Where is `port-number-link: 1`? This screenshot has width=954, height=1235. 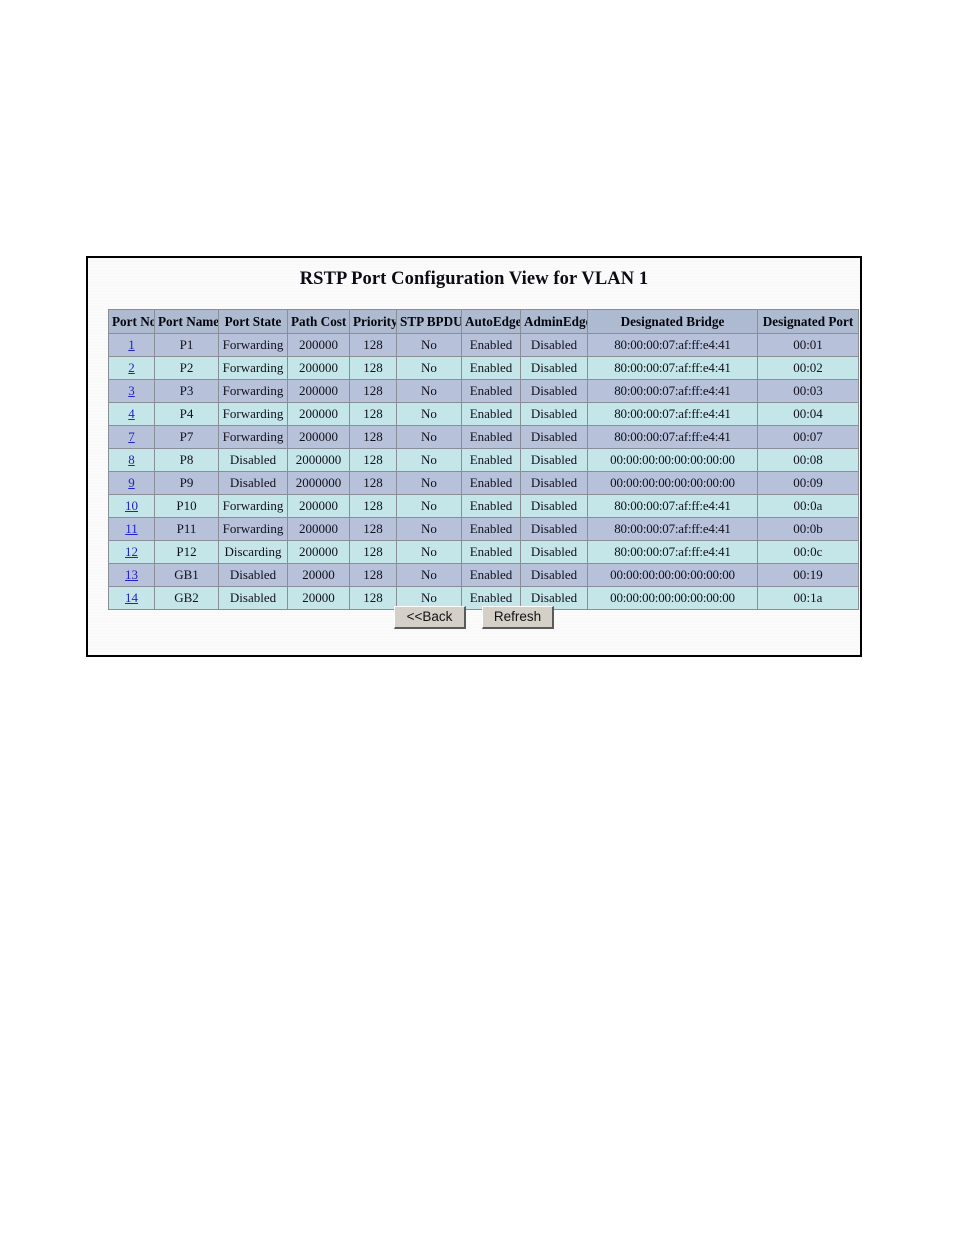
port-number-link: 1 is located at coordinates (131, 344).